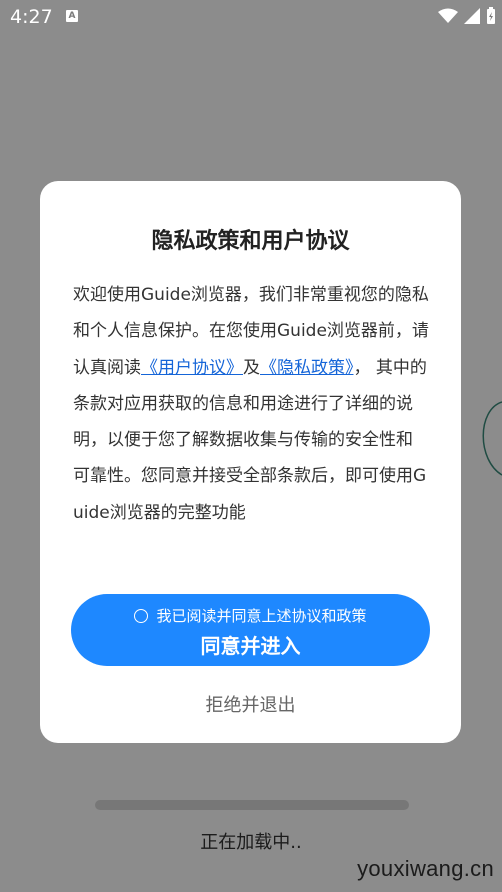 The width and height of the screenshot is (502, 892). I want to click on agree-checkbox-label: 我已阅读并同意上述协议和政策, so click(261, 616).